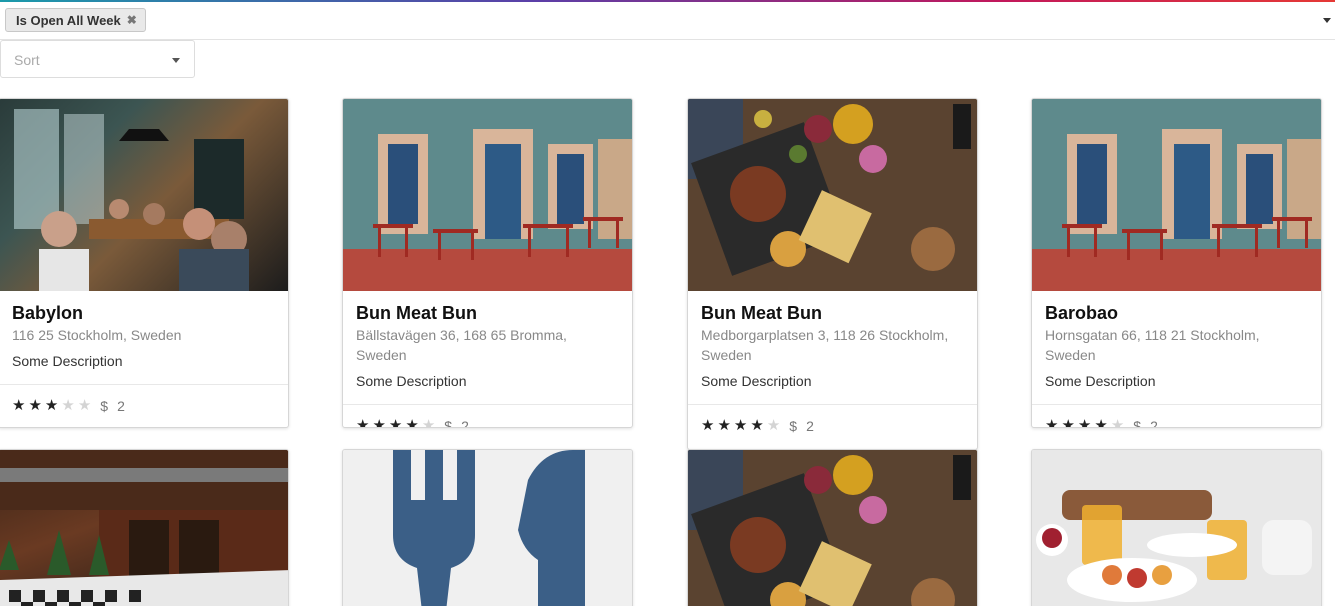 The height and width of the screenshot is (606, 1335). What do you see at coordinates (97, 335) in the screenshot?
I see `restaurant-address: 116 25 Stockholm, Sweden` at bounding box center [97, 335].